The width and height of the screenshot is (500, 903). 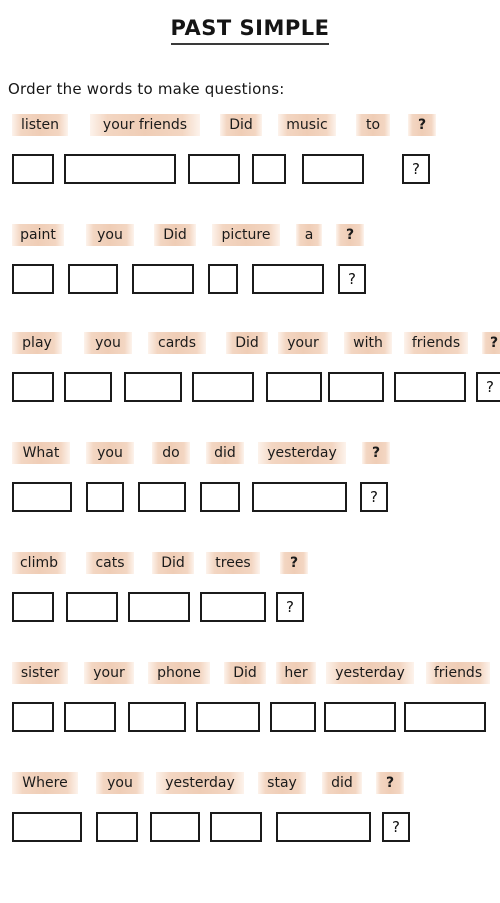 I want to click on word-chip: stay, so click(x=282, y=783).